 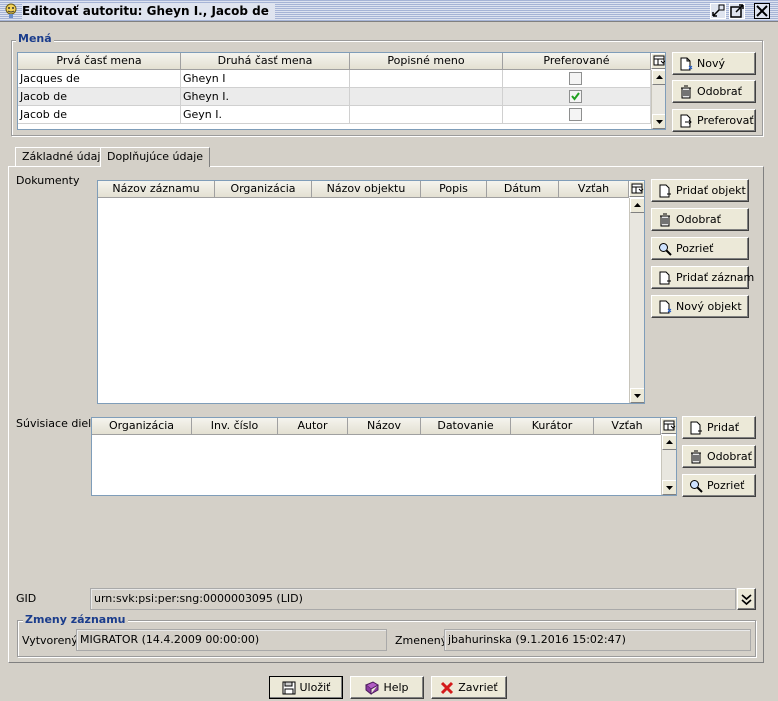 I want to click on add-object-button: Pridať objekt, so click(x=700, y=190).